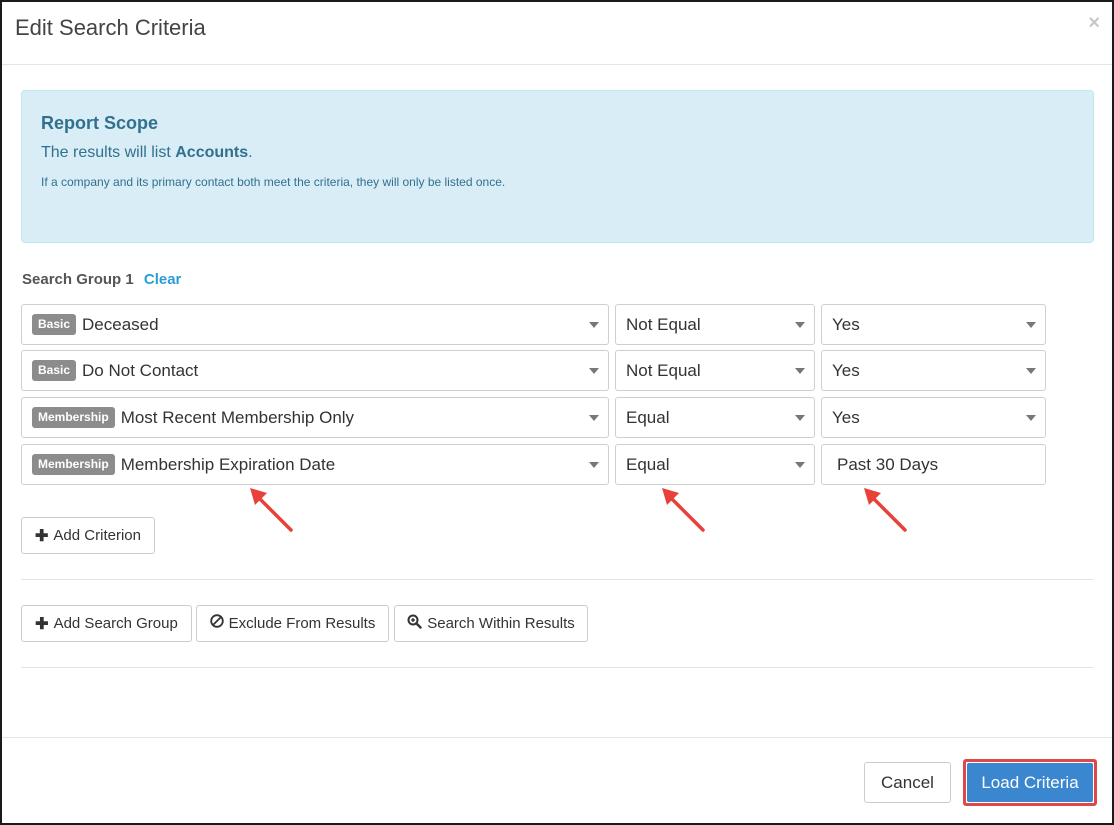  Describe the element at coordinates (907, 782) in the screenshot. I see `cancel-button: Cancel` at that location.